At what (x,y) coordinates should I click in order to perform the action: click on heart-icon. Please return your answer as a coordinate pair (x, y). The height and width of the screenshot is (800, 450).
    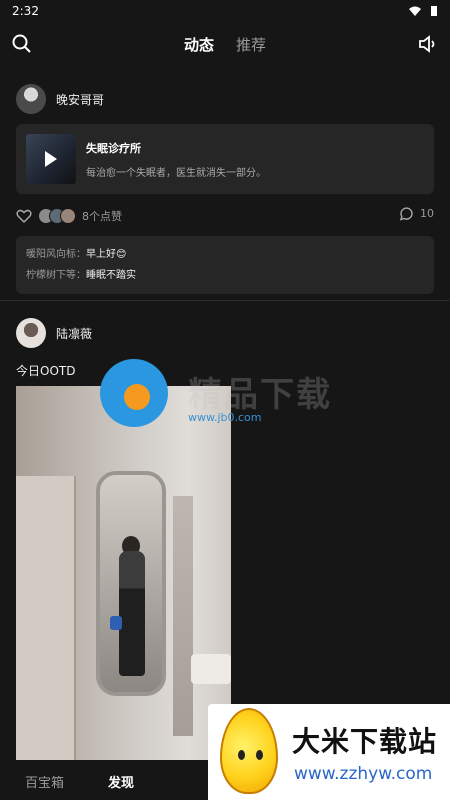
    Looking at the image, I should click on (24, 216).